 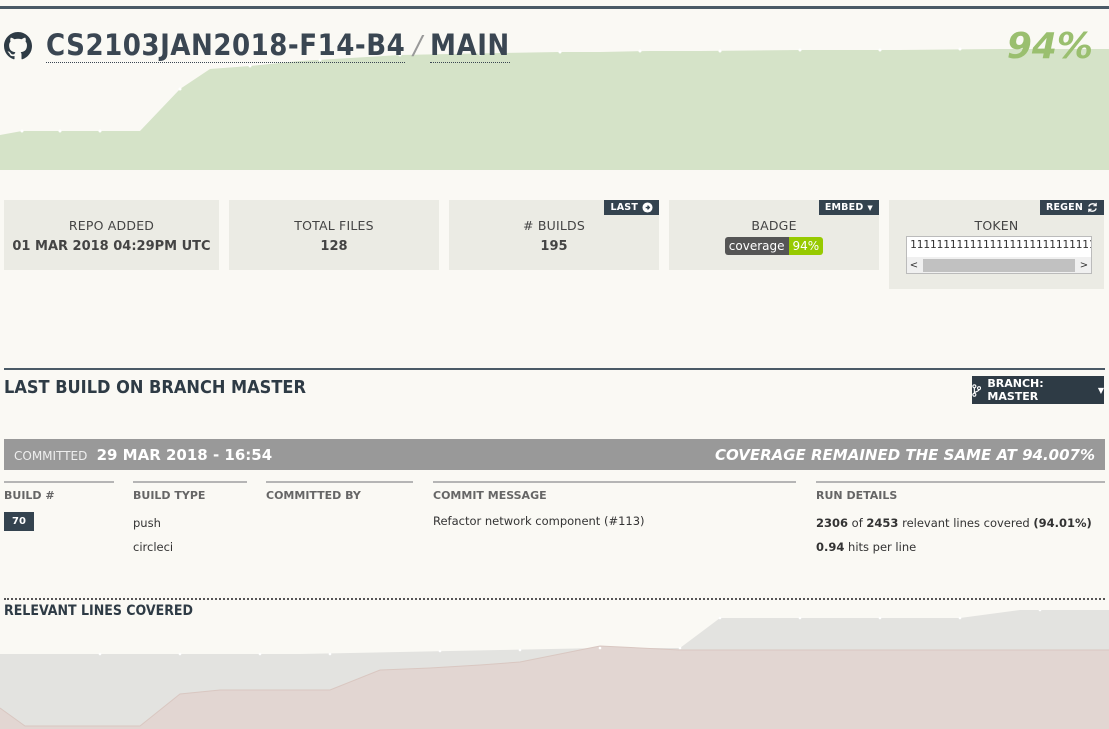 I want to click on build-type-ci: circleci, so click(x=153, y=547).